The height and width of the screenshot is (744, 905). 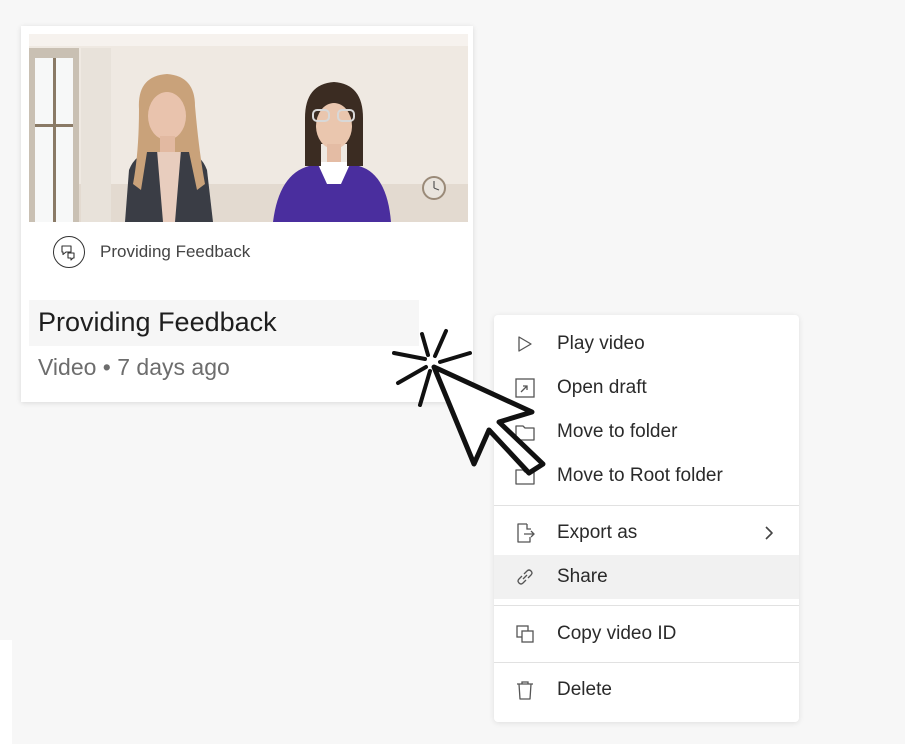 I want to click on click-cursor-icon, so click(x=469, y=402).